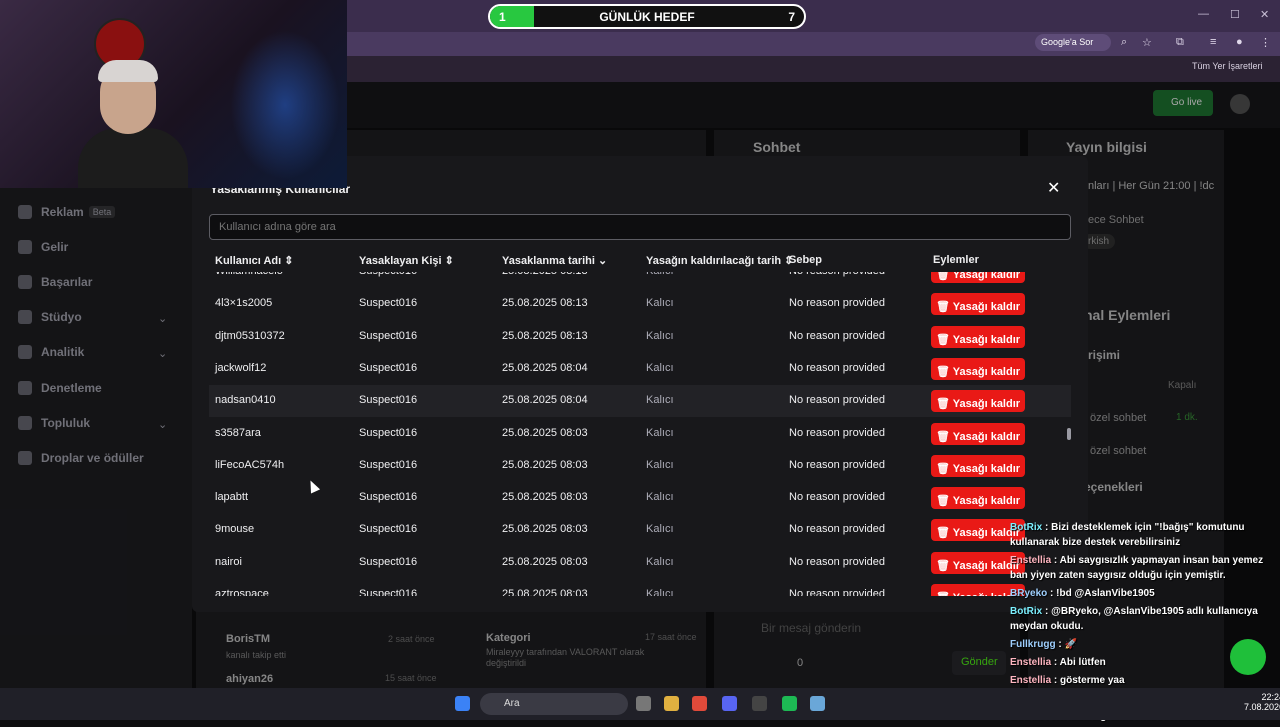  I want to click on cell-user: djtm05310372, so click(250, 335).